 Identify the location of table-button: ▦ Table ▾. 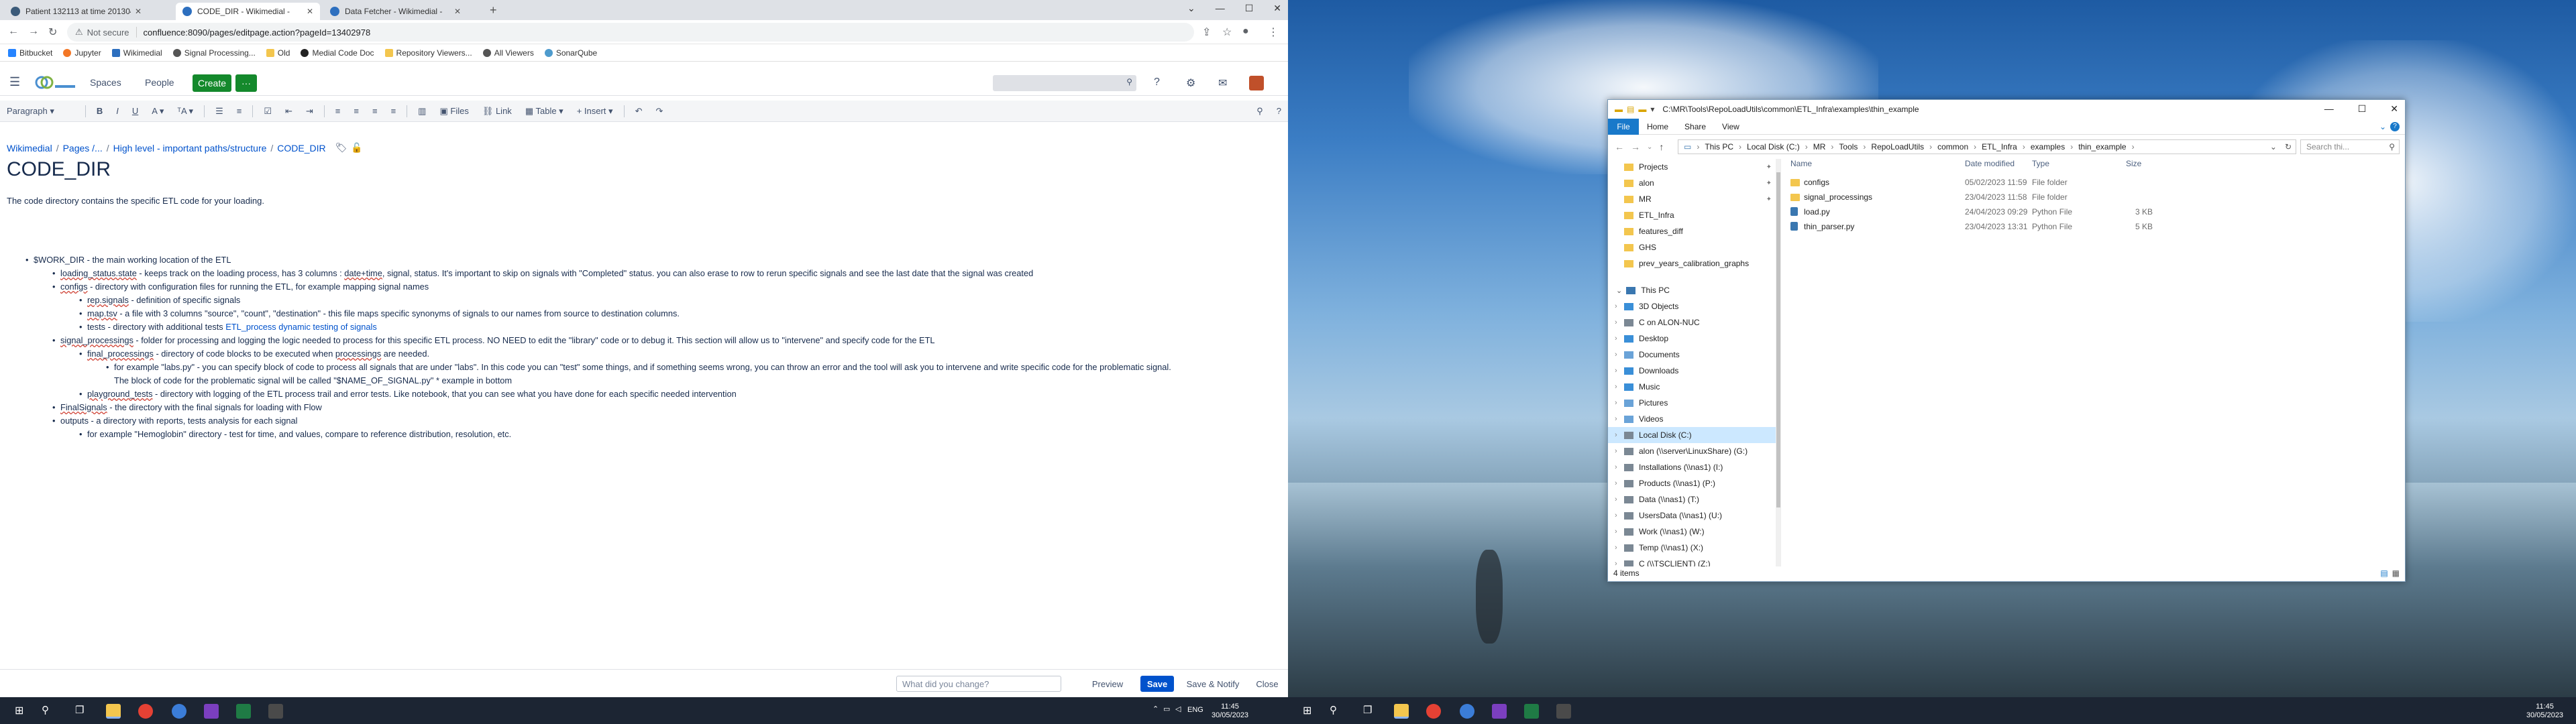
(544, 112).